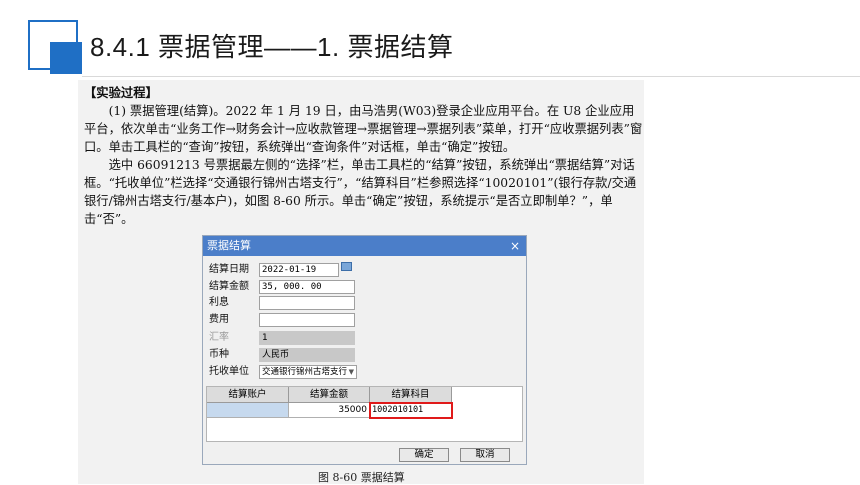  Describe the element at coordinates (121, 92) in the screenshot. I see `section-heading: 【实验过程】` at that location.